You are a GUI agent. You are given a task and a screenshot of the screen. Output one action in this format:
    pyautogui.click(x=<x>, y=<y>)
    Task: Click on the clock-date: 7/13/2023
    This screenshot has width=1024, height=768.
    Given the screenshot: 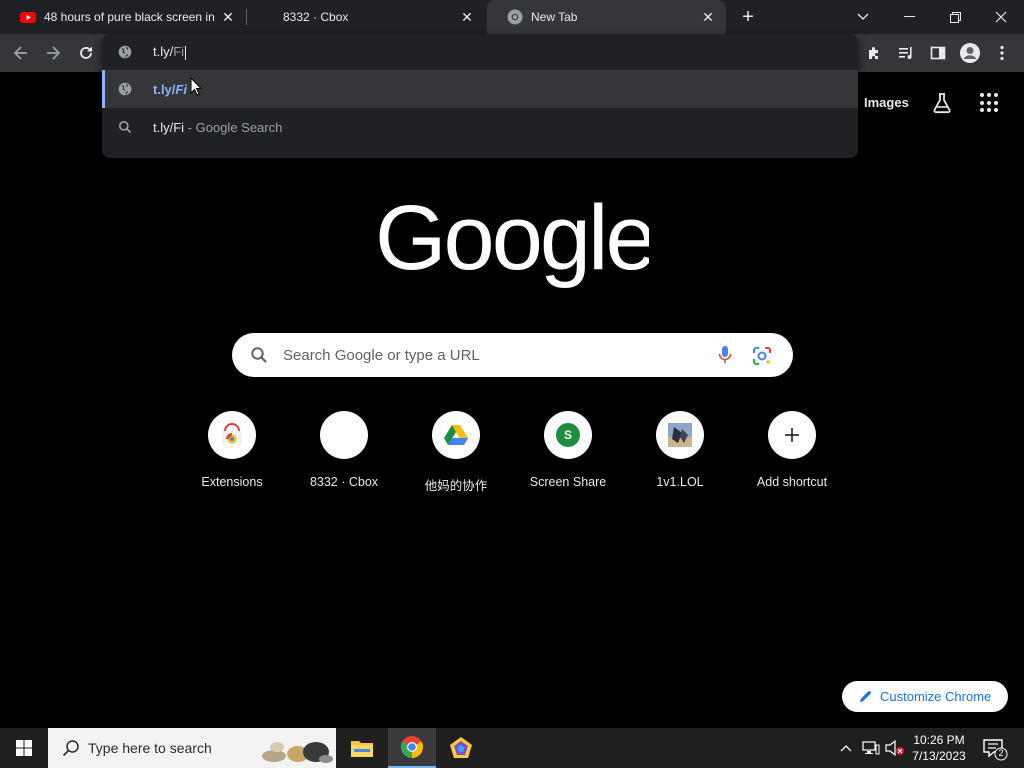 What is the action you would take?
    pyautogui.click(x=939, y=756)
    